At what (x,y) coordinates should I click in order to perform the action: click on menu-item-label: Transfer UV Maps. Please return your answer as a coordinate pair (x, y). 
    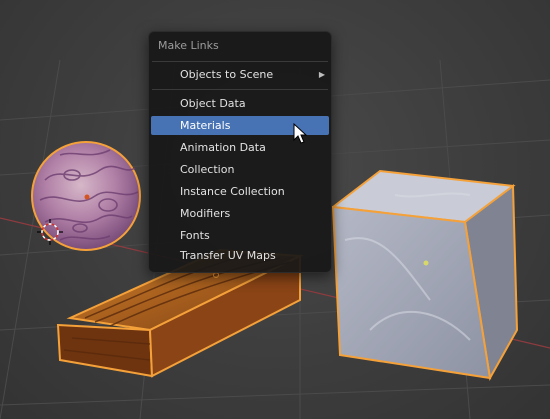
    Looking at the image, I should click on (228, 255).